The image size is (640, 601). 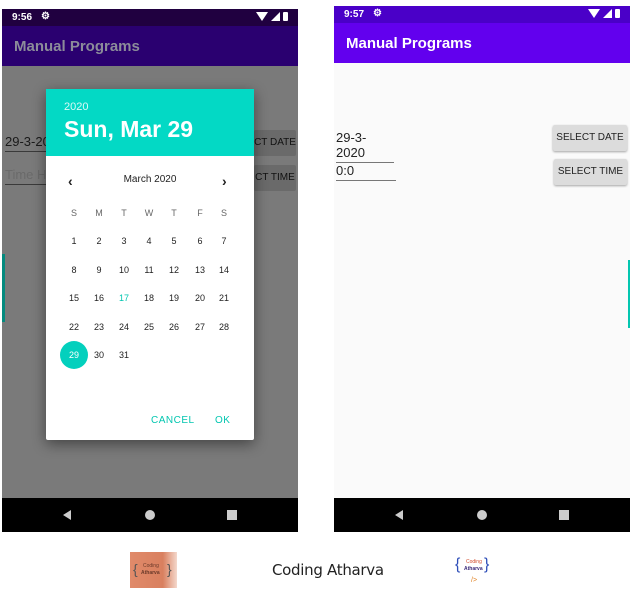 I want to click on status-bar: 9:56 ⚙, so click(x=150, y=17).